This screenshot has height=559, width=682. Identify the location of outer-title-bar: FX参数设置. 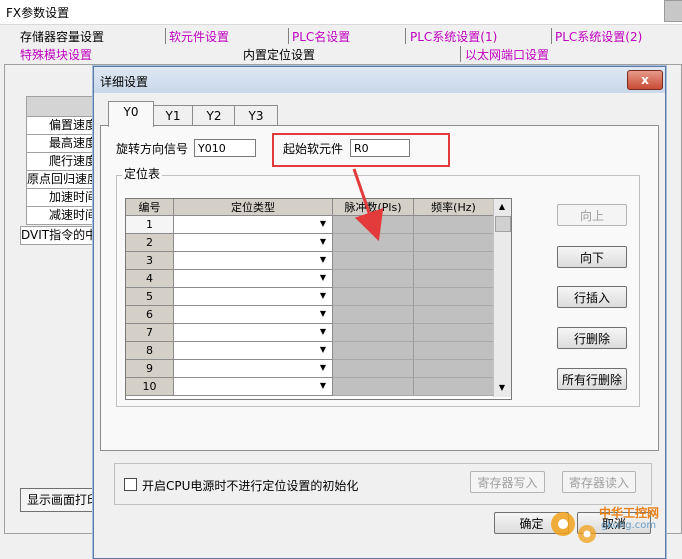
(341, 12).